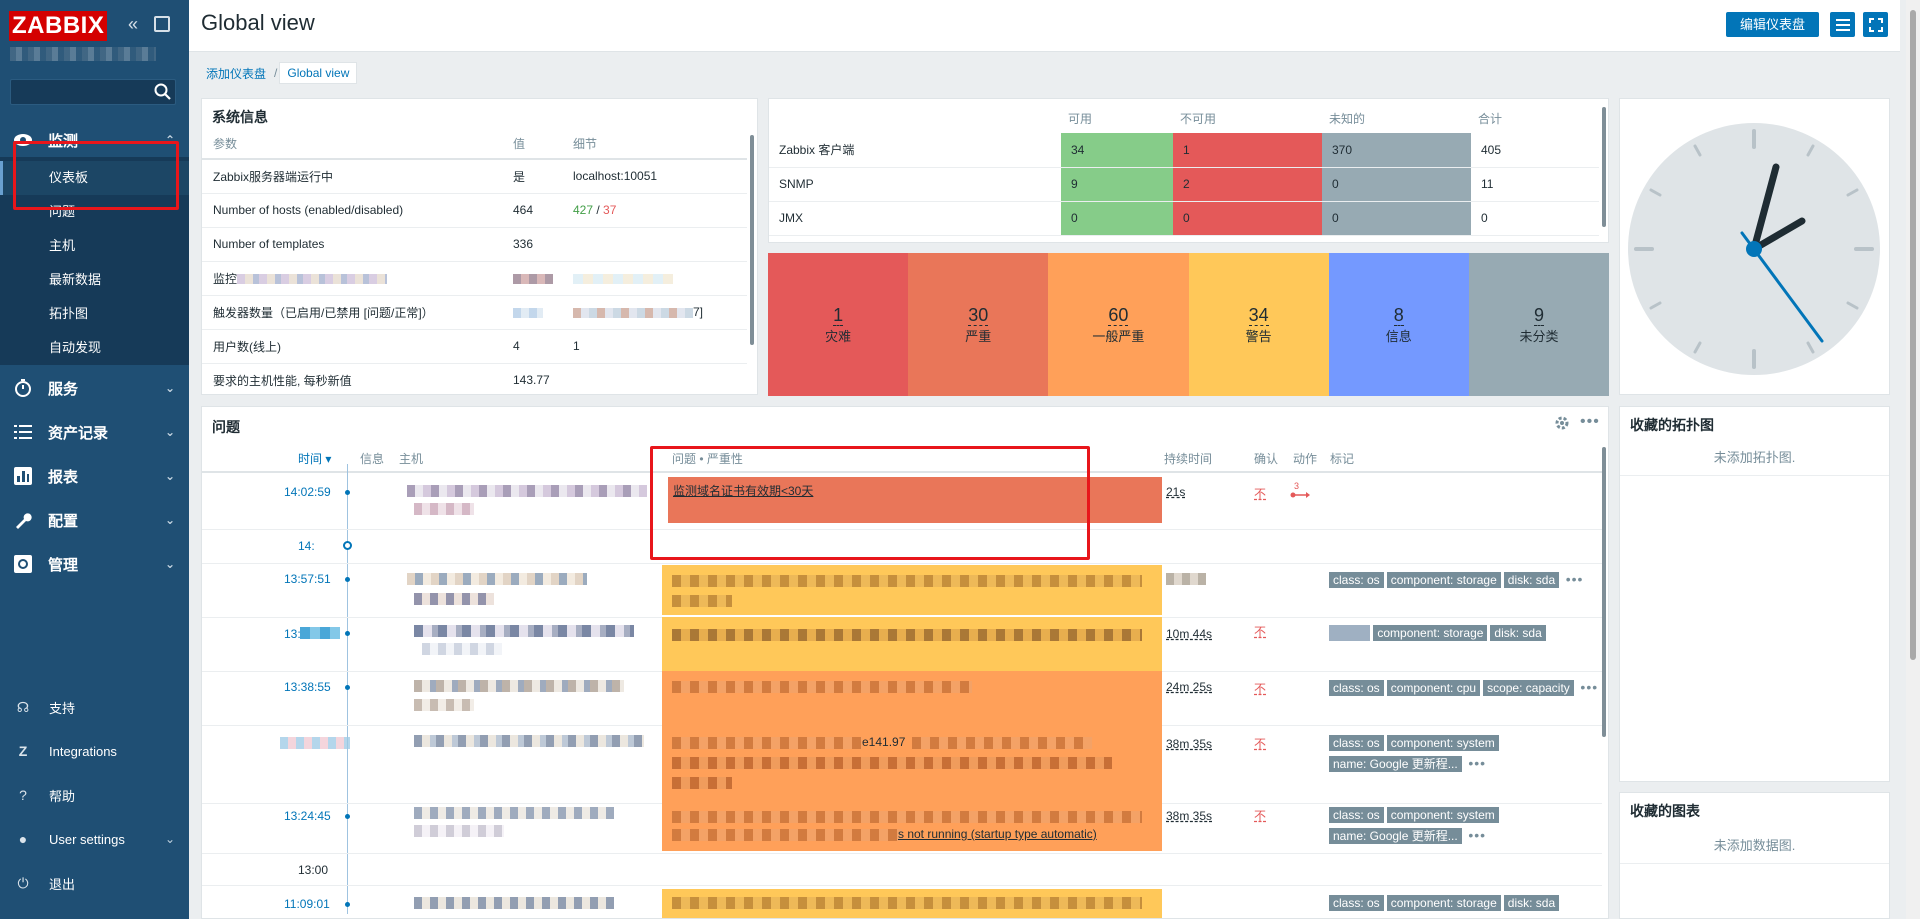 The width and height of the screenshot is (1920, 919). What do you see at coordinates (1528, 688) in the screenshot?
I see `tag: scope: capacity` at bounding box center [1528, 688].